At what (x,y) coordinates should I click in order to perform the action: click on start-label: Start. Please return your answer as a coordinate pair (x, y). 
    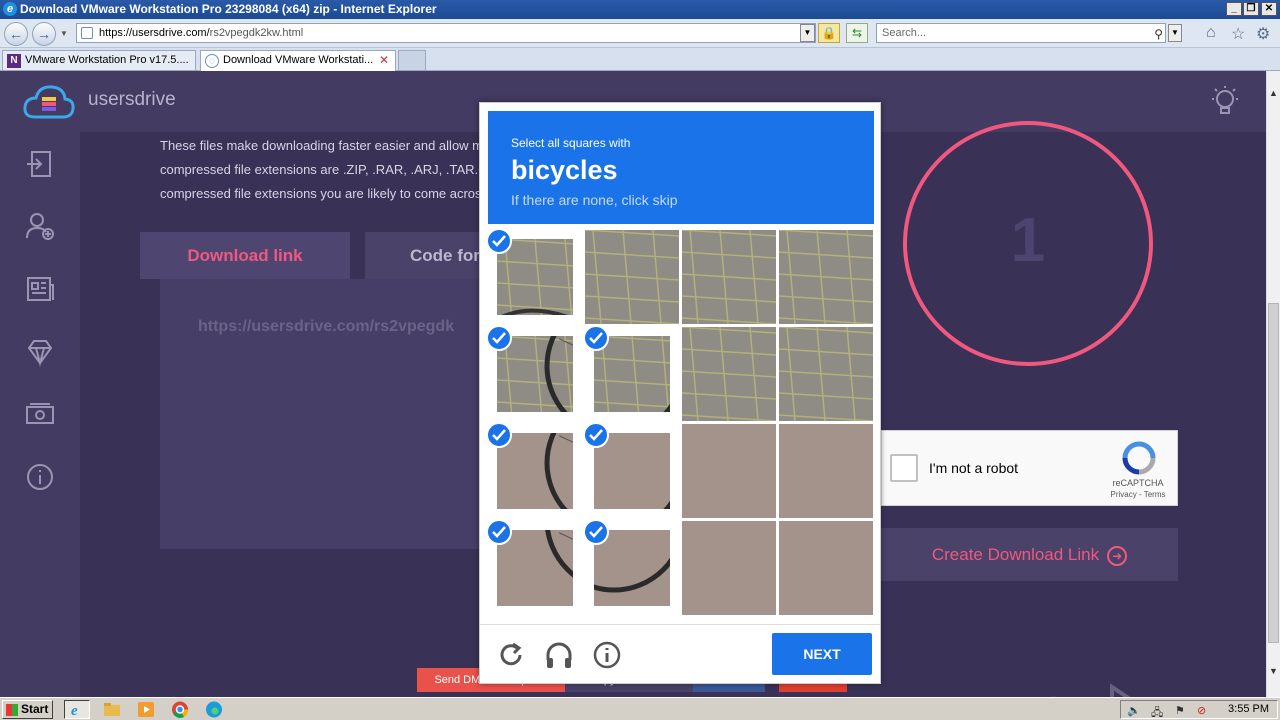
    Looking at the image, I should click on (35, 709).